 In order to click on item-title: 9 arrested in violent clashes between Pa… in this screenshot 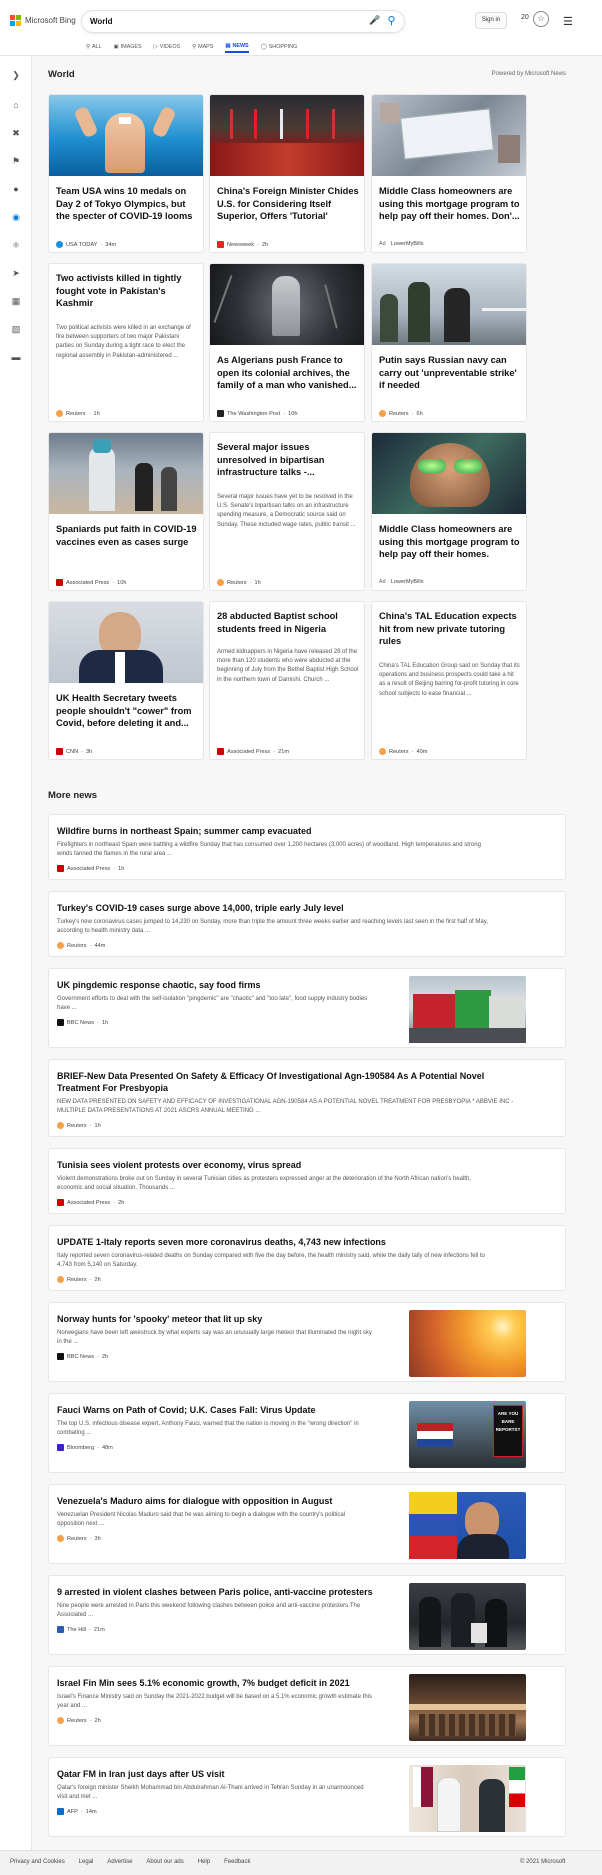, I will do `click(215, 1592)`.